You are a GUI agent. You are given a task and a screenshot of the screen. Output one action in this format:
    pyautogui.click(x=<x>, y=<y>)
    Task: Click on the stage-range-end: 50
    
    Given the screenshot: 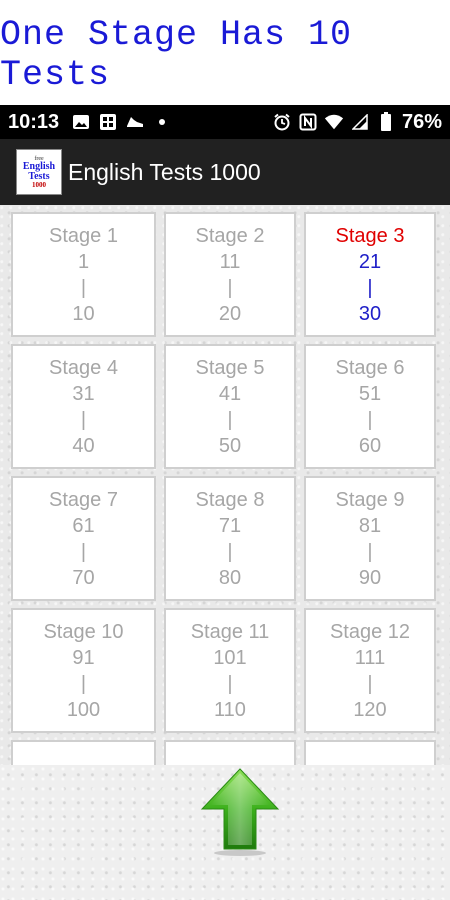 What is the action you would take?
    pyautogui.click(x=230, y=445)
    